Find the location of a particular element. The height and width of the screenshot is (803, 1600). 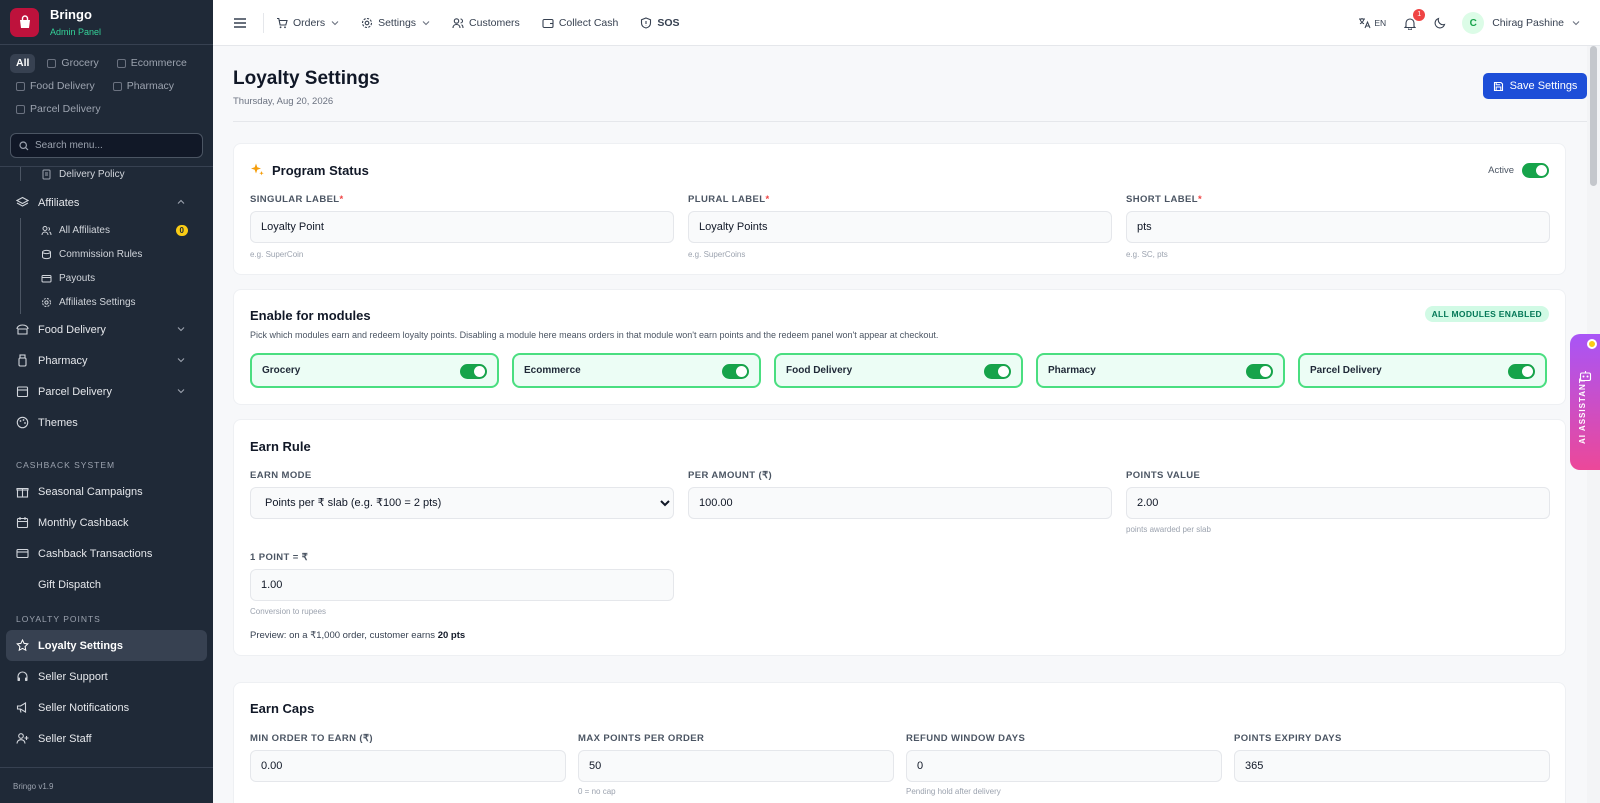

singular-hint: e.g. SuperCoin is located at coordinates (277, 254).